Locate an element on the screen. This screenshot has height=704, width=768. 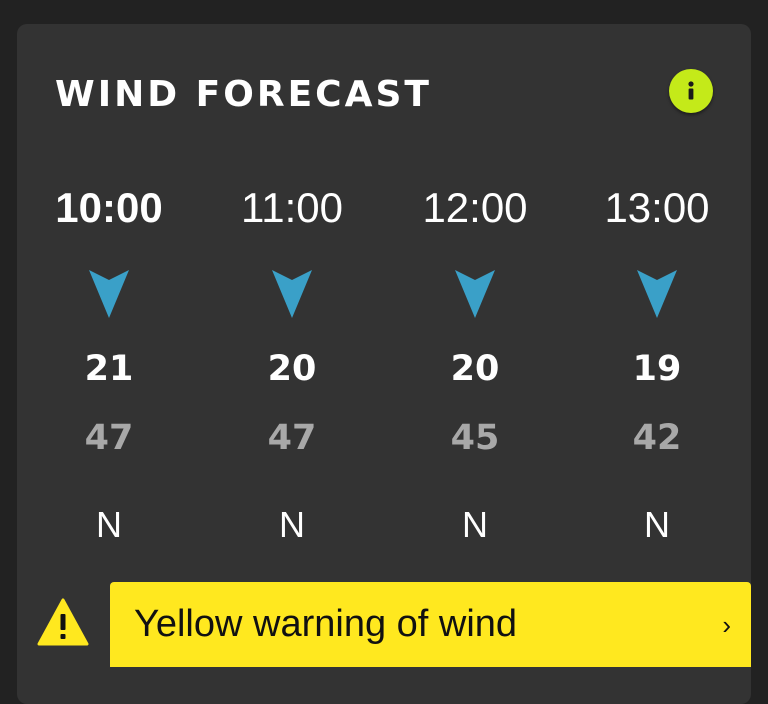
forecast-time: 13:00 is located at coordinates (657, 207).